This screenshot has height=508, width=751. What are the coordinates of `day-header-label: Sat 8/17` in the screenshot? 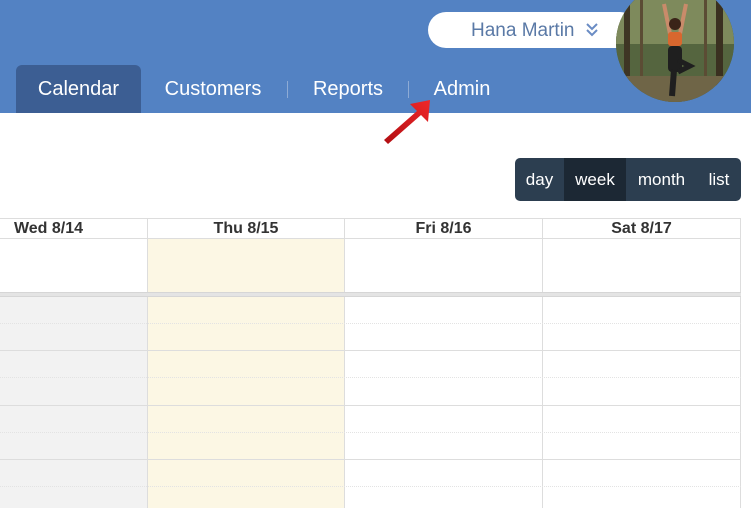 It's located at (641, 228).